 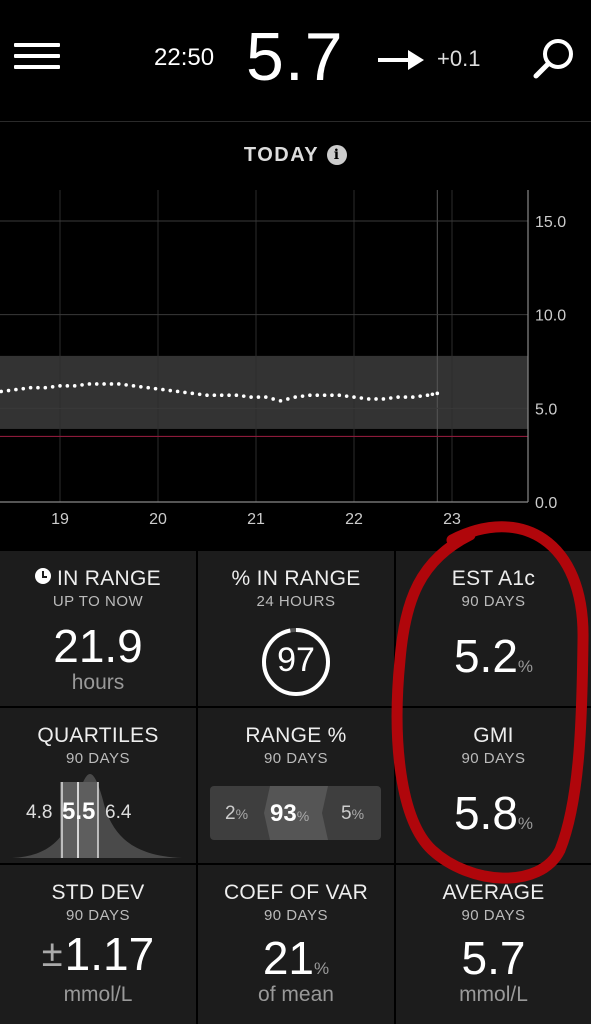 I want to click on tile-coef-var: COEF OF VAR 90 DAYS 21% of mean, so click(x=296, y=944).